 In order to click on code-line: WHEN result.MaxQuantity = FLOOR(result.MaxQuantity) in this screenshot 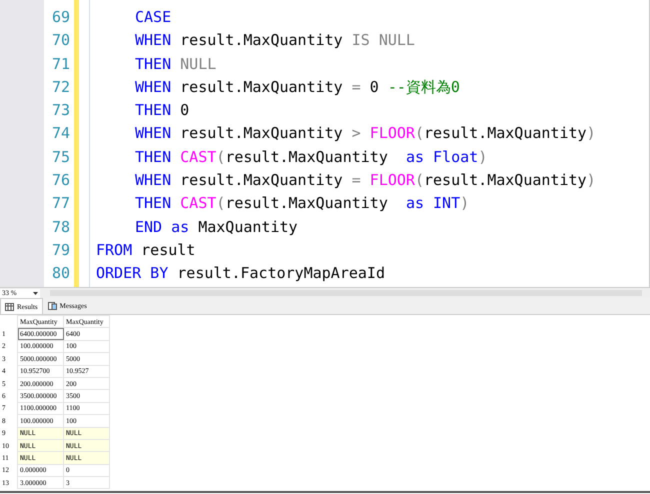, I will do `click(365, 181)`.